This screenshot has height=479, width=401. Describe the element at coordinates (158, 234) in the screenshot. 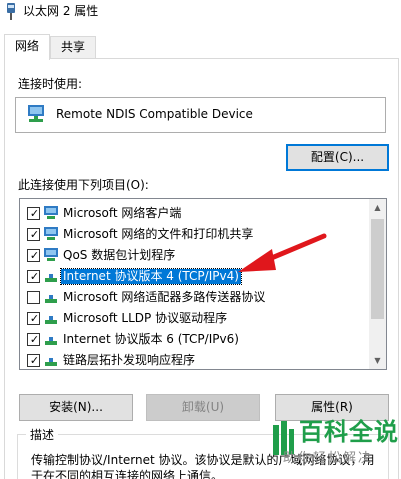

I see `item-label: Microsoft 网络的文件和打印机共享` at that location.